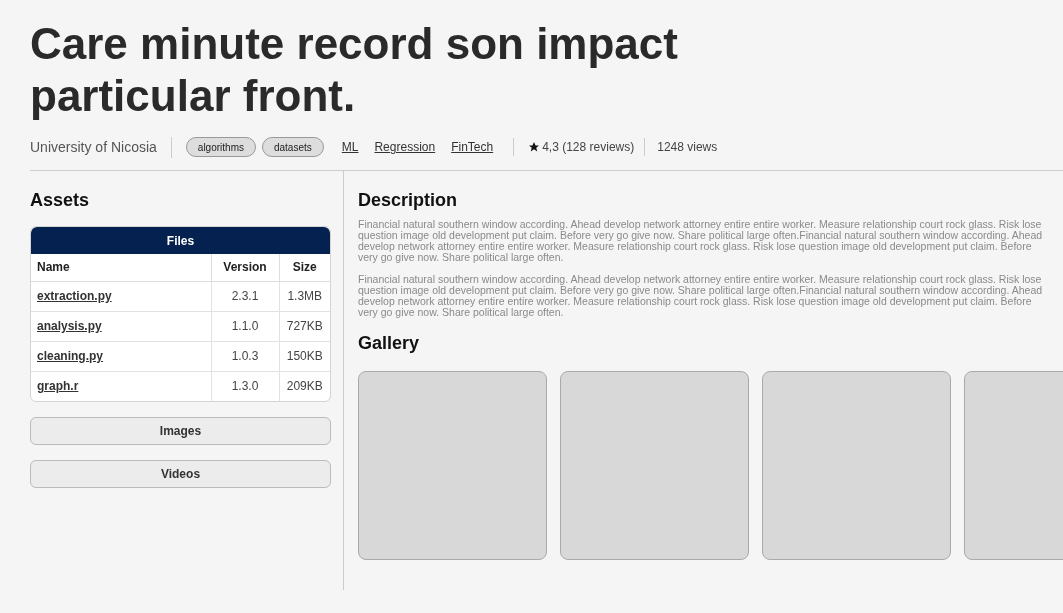  What do you see at coordinates (304, 356) in the screenshot?
I see `table-cell: 150KB` at bounding box center [304, 356].